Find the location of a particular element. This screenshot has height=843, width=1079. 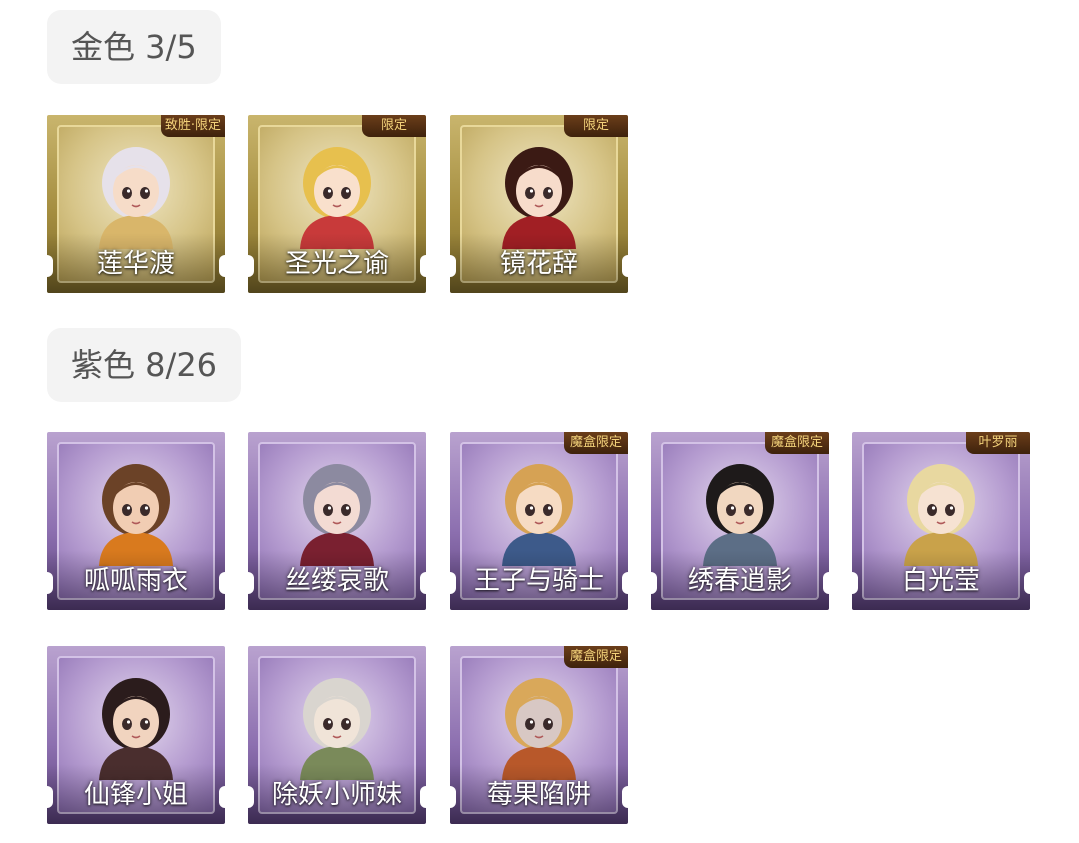

limited-badge: 致胜·限定 is located at coordinates (193, 126).